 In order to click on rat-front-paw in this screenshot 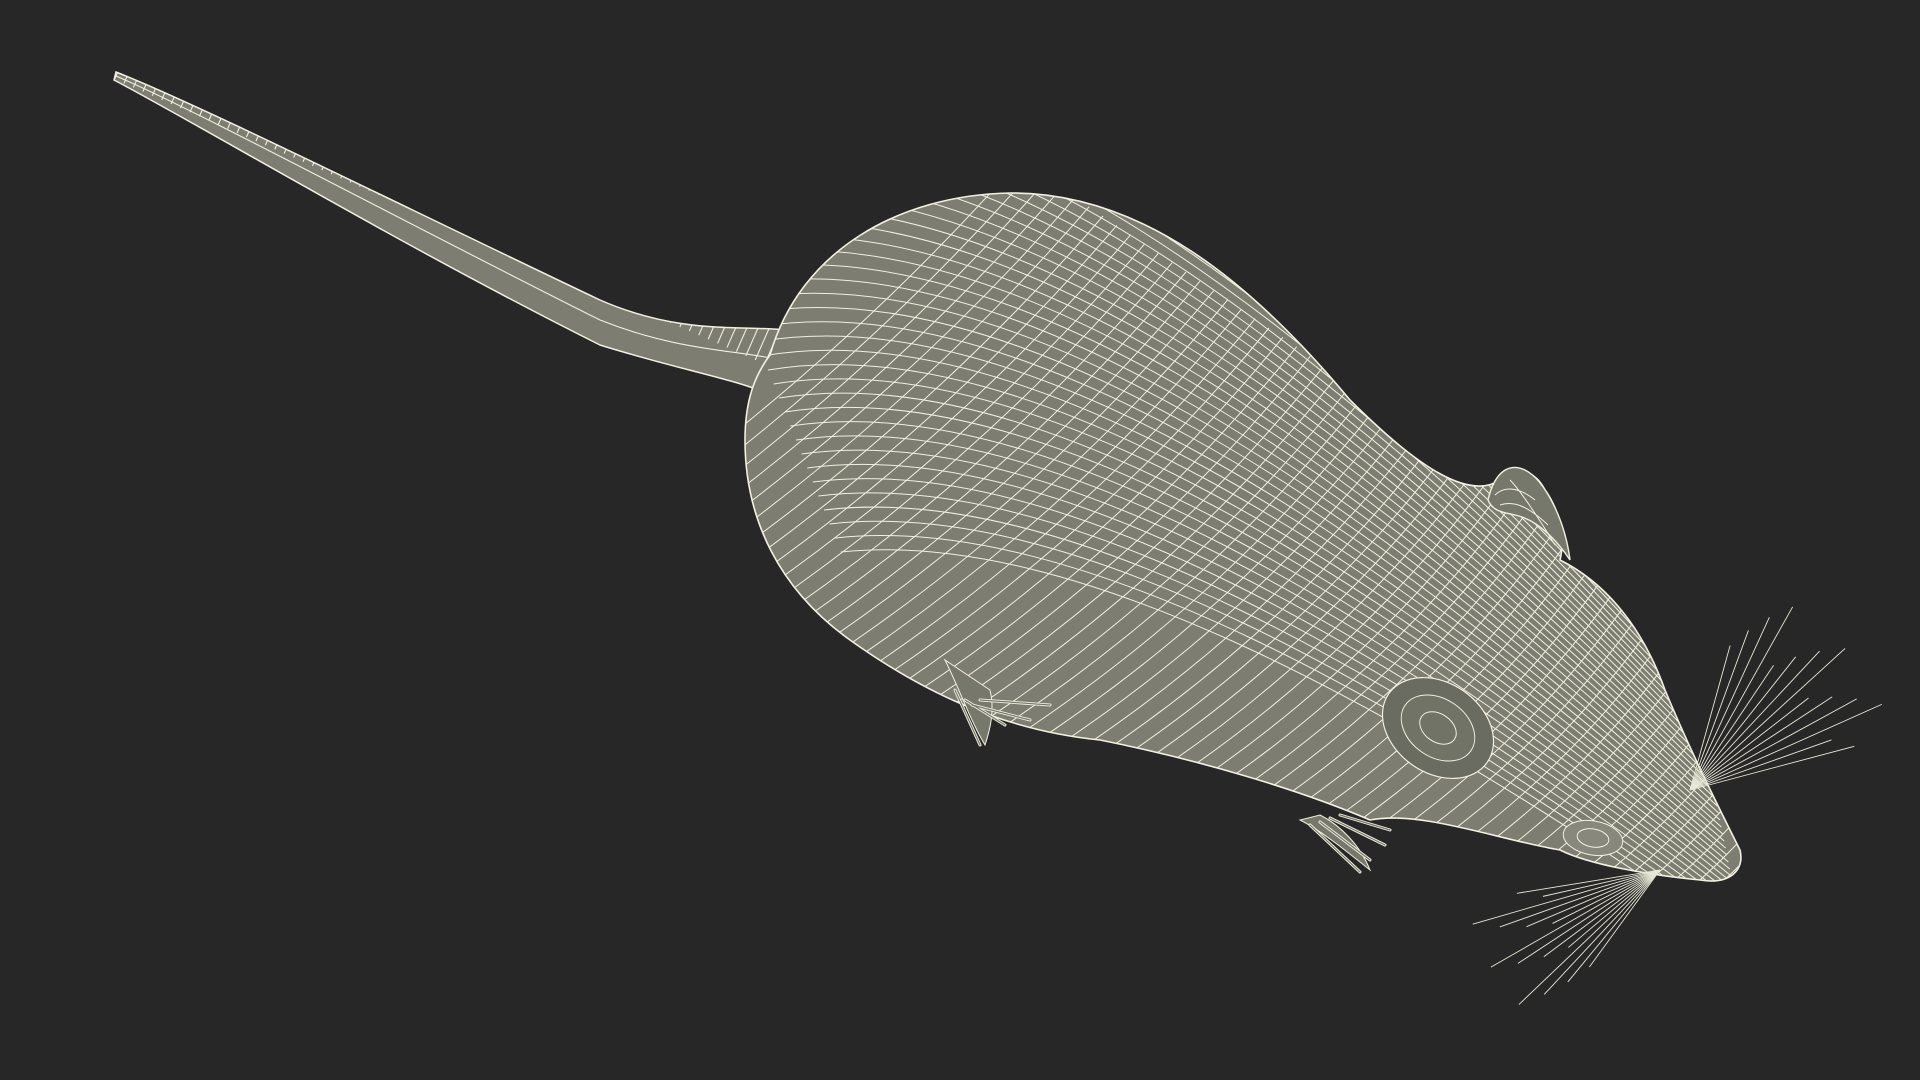, I will do `click(1345, 843)`.